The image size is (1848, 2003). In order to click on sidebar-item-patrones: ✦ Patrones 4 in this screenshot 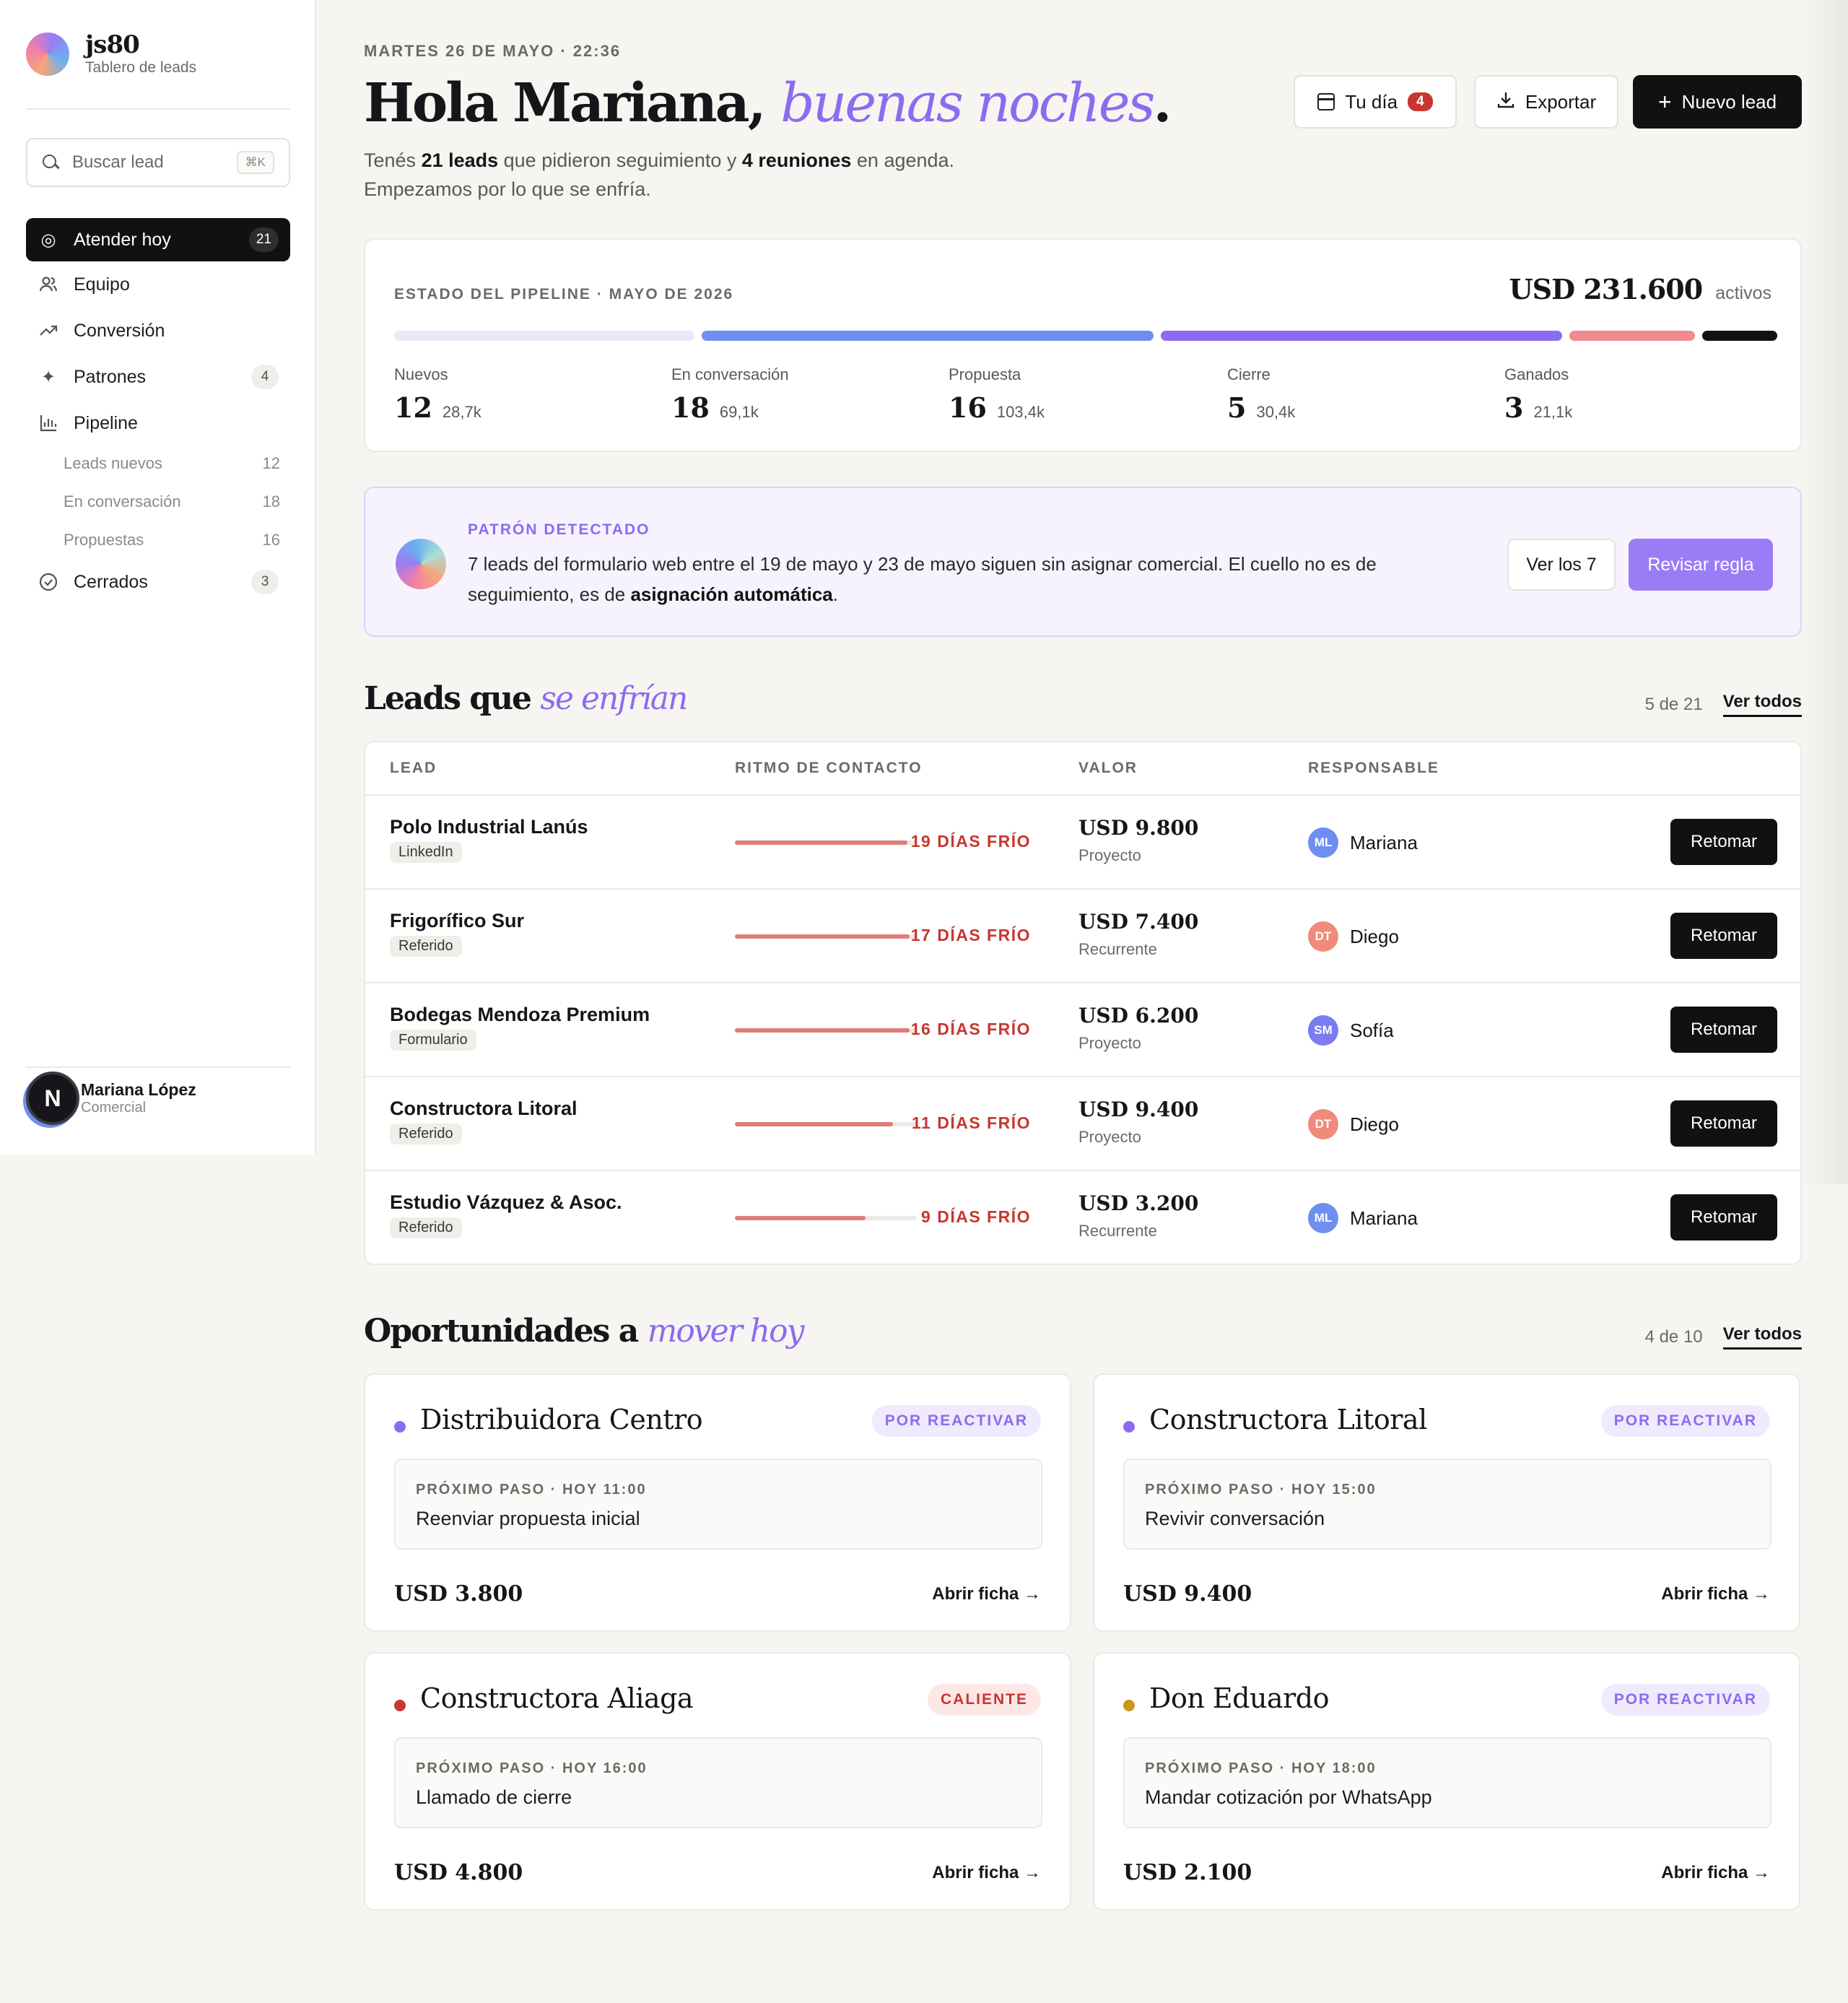, I will do `click(158, 377)`.